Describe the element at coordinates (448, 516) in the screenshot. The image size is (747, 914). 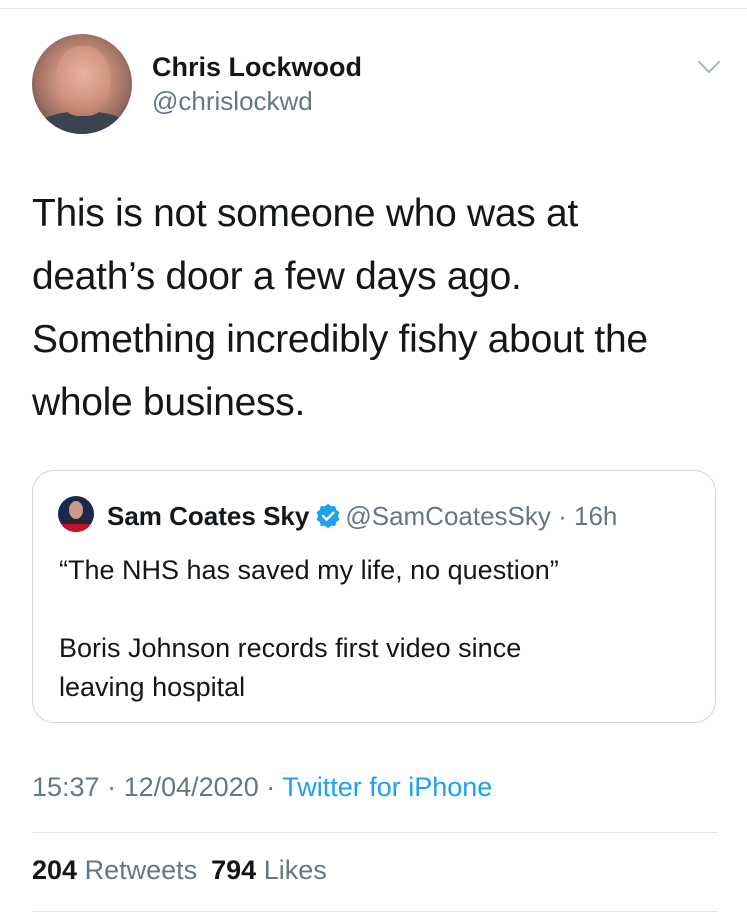
I see `quoted-author-handle: @SamCoatesSky` at that location.